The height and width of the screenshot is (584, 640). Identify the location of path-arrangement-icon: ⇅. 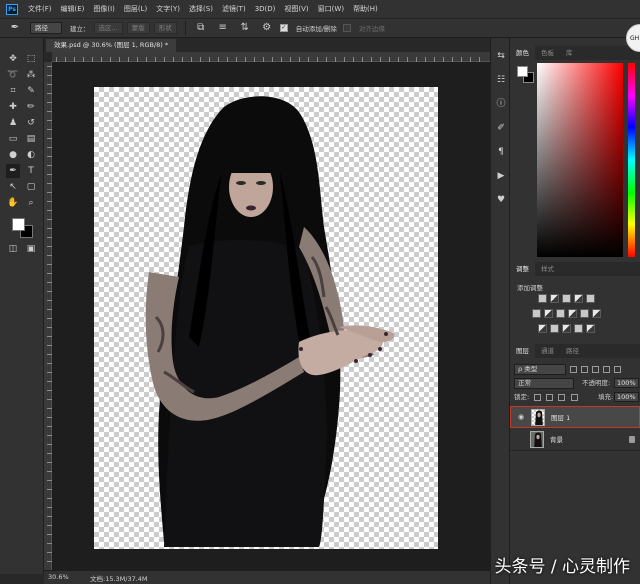
(245, 28).